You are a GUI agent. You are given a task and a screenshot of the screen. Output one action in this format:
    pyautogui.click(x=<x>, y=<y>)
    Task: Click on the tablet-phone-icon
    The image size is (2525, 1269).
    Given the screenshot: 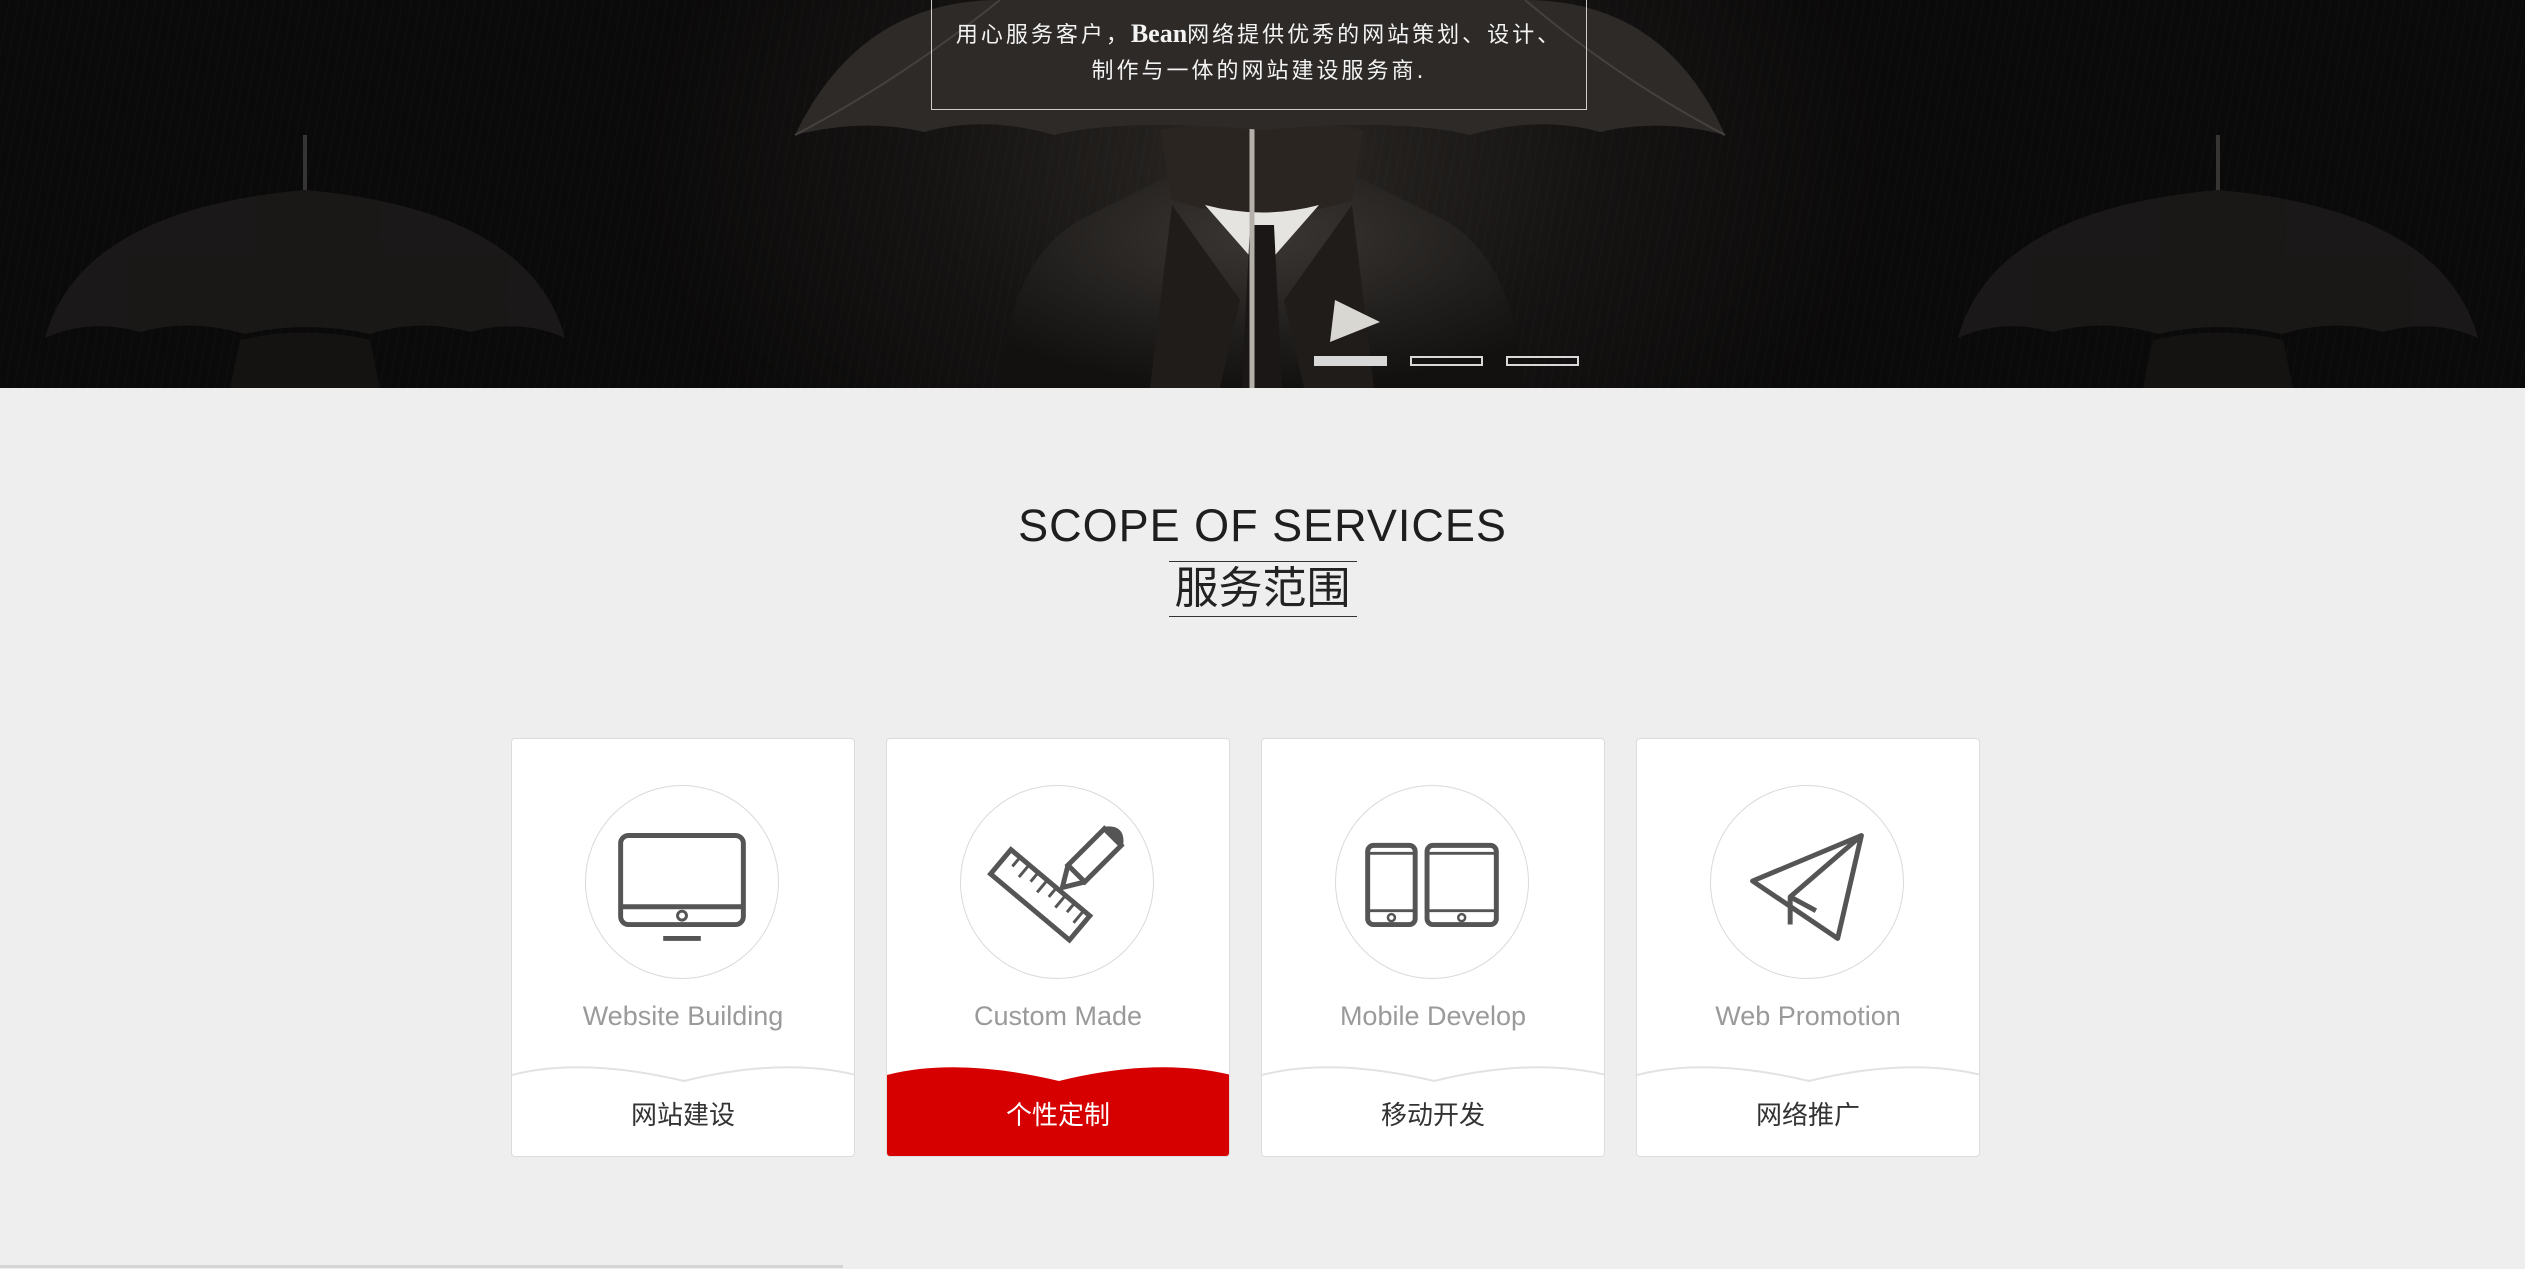 What is the action you would take?
    pyautogui.click(x=1432, y=885)
    